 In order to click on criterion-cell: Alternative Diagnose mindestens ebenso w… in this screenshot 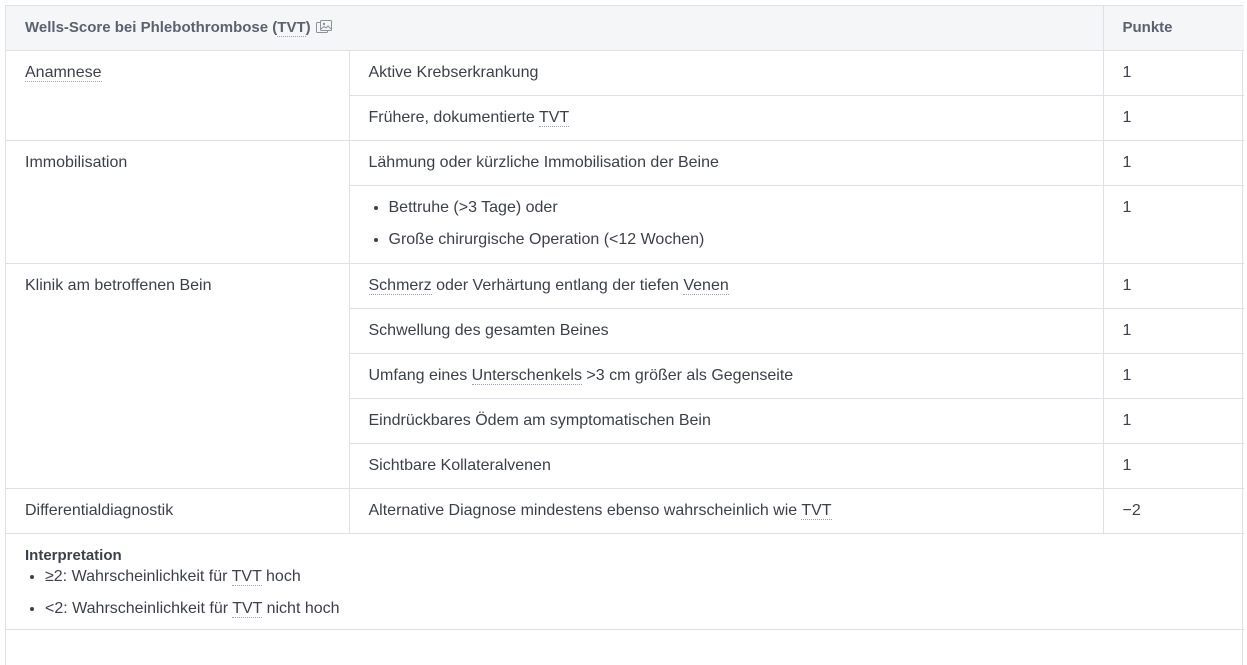, I will do `click(725, 511)`.